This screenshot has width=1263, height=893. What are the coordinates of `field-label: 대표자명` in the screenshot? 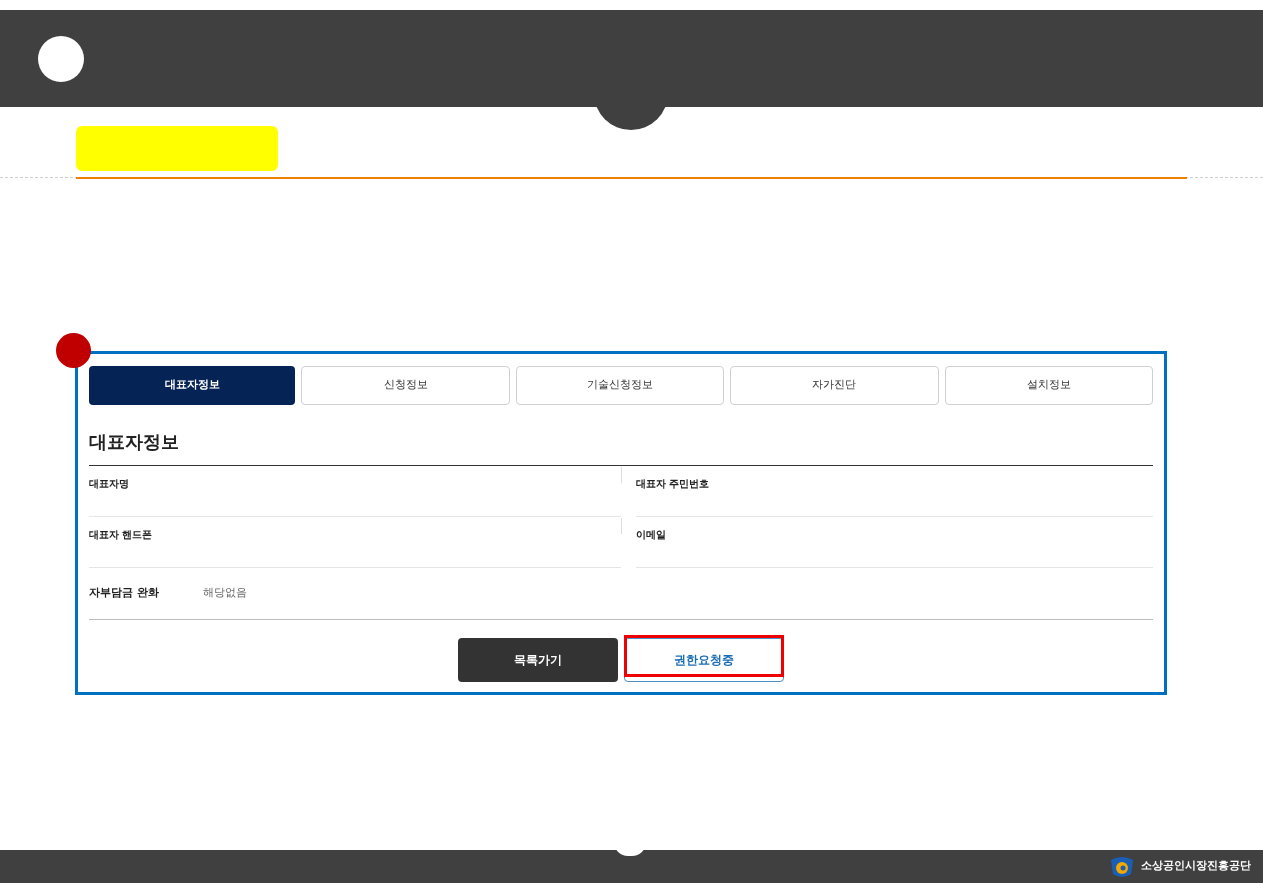 It's located at (109, 483).